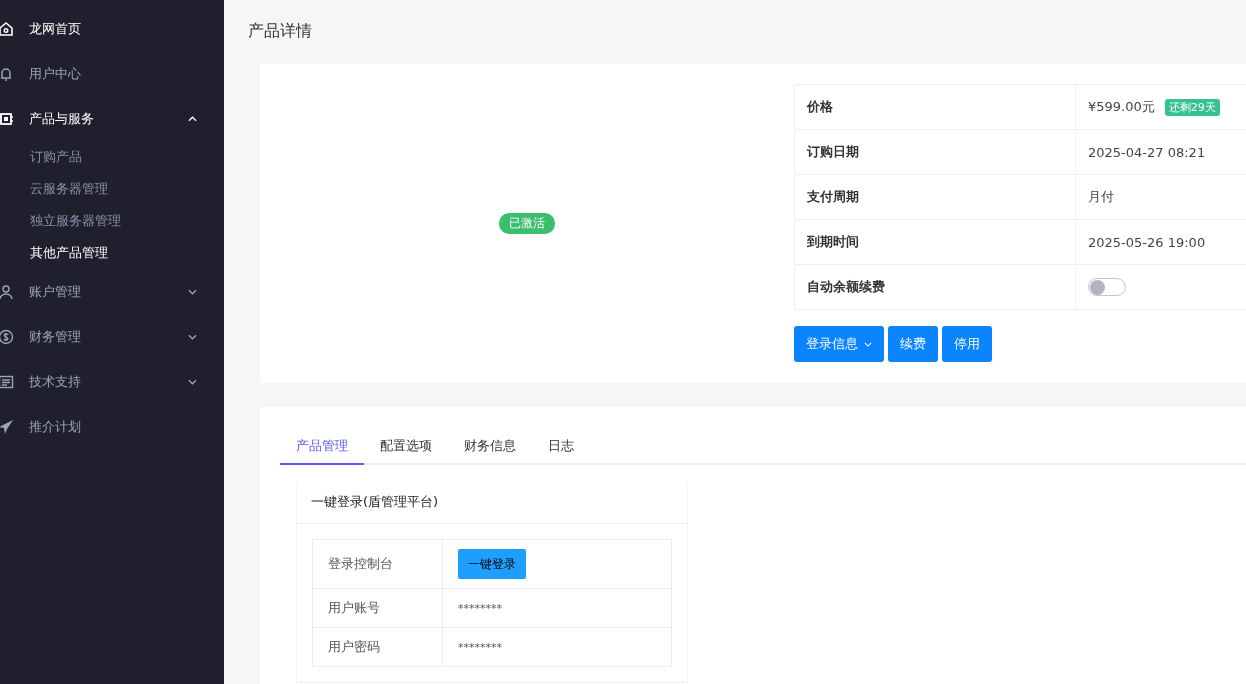  Describe the element at coordinates (378, 647) in the screenshot. I see `table-cell: 用户密码` at that location.